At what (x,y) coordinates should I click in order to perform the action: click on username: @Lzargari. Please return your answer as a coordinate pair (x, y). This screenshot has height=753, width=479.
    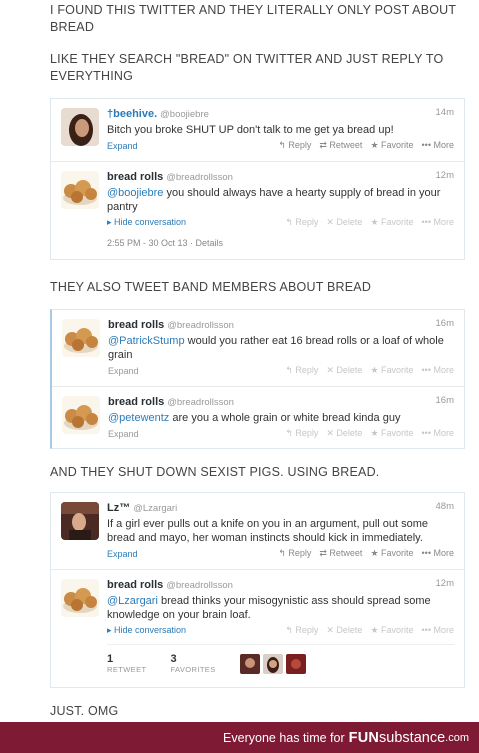
    Looking at the image, I should click on (155, 508).